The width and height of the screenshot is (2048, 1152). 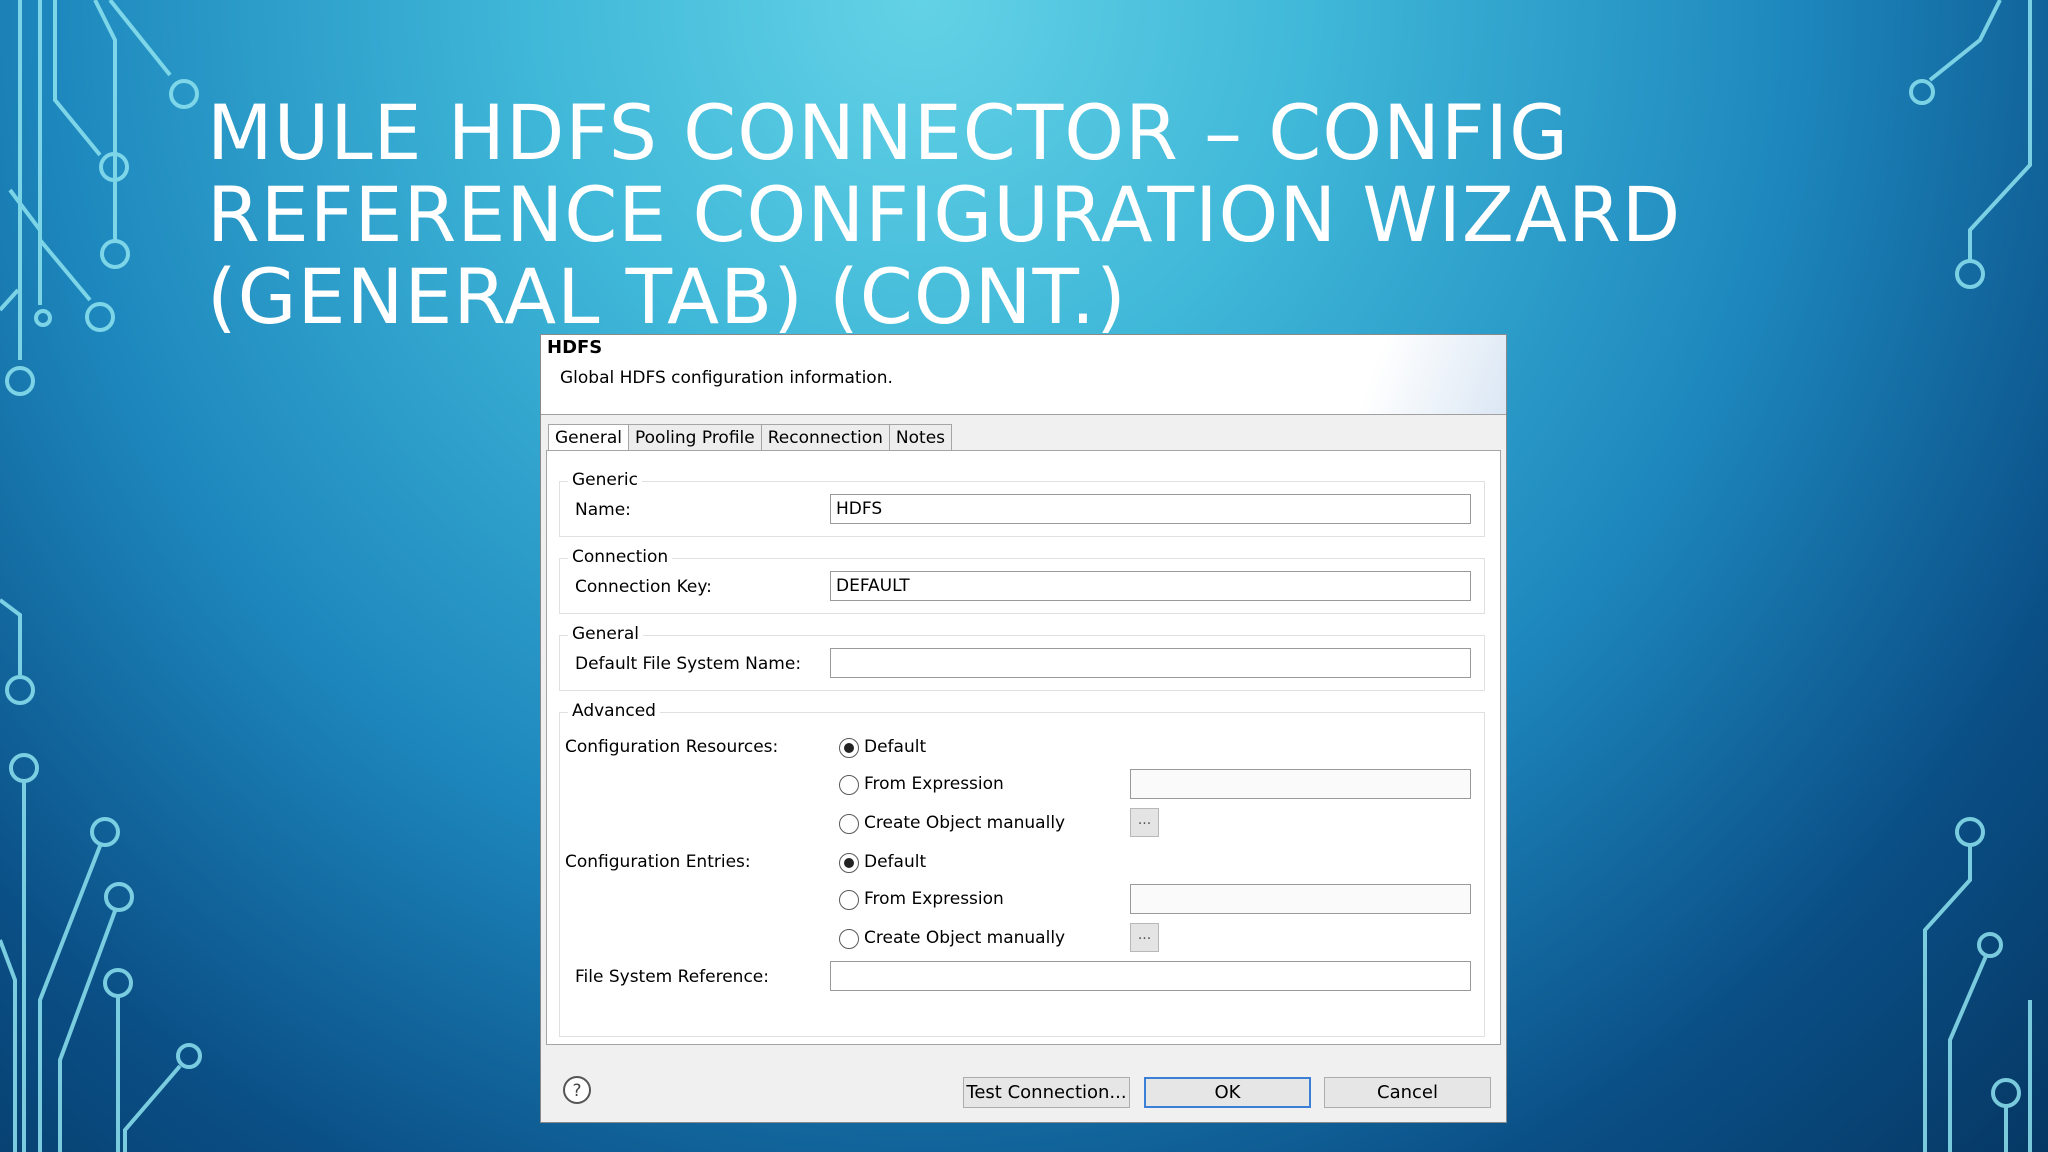 I want to click on config-resources-manual-radio, so click(x=849, y=824).